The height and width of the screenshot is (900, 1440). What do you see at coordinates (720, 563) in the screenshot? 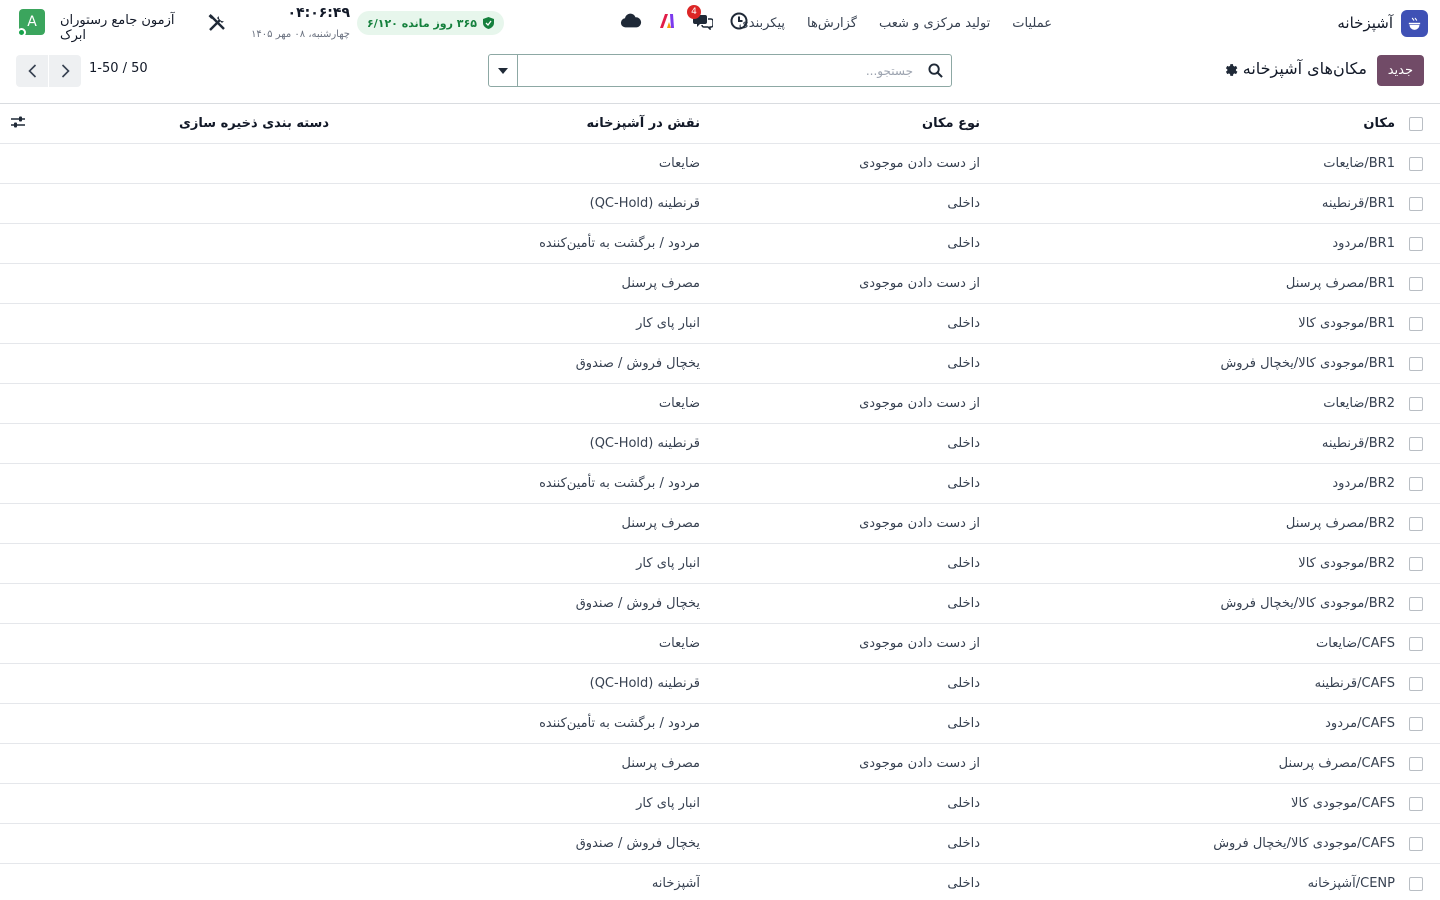
I see `table-row: BR2/موجودی کالا داخلی انبار پای کار` at bounding box center [720, 563].